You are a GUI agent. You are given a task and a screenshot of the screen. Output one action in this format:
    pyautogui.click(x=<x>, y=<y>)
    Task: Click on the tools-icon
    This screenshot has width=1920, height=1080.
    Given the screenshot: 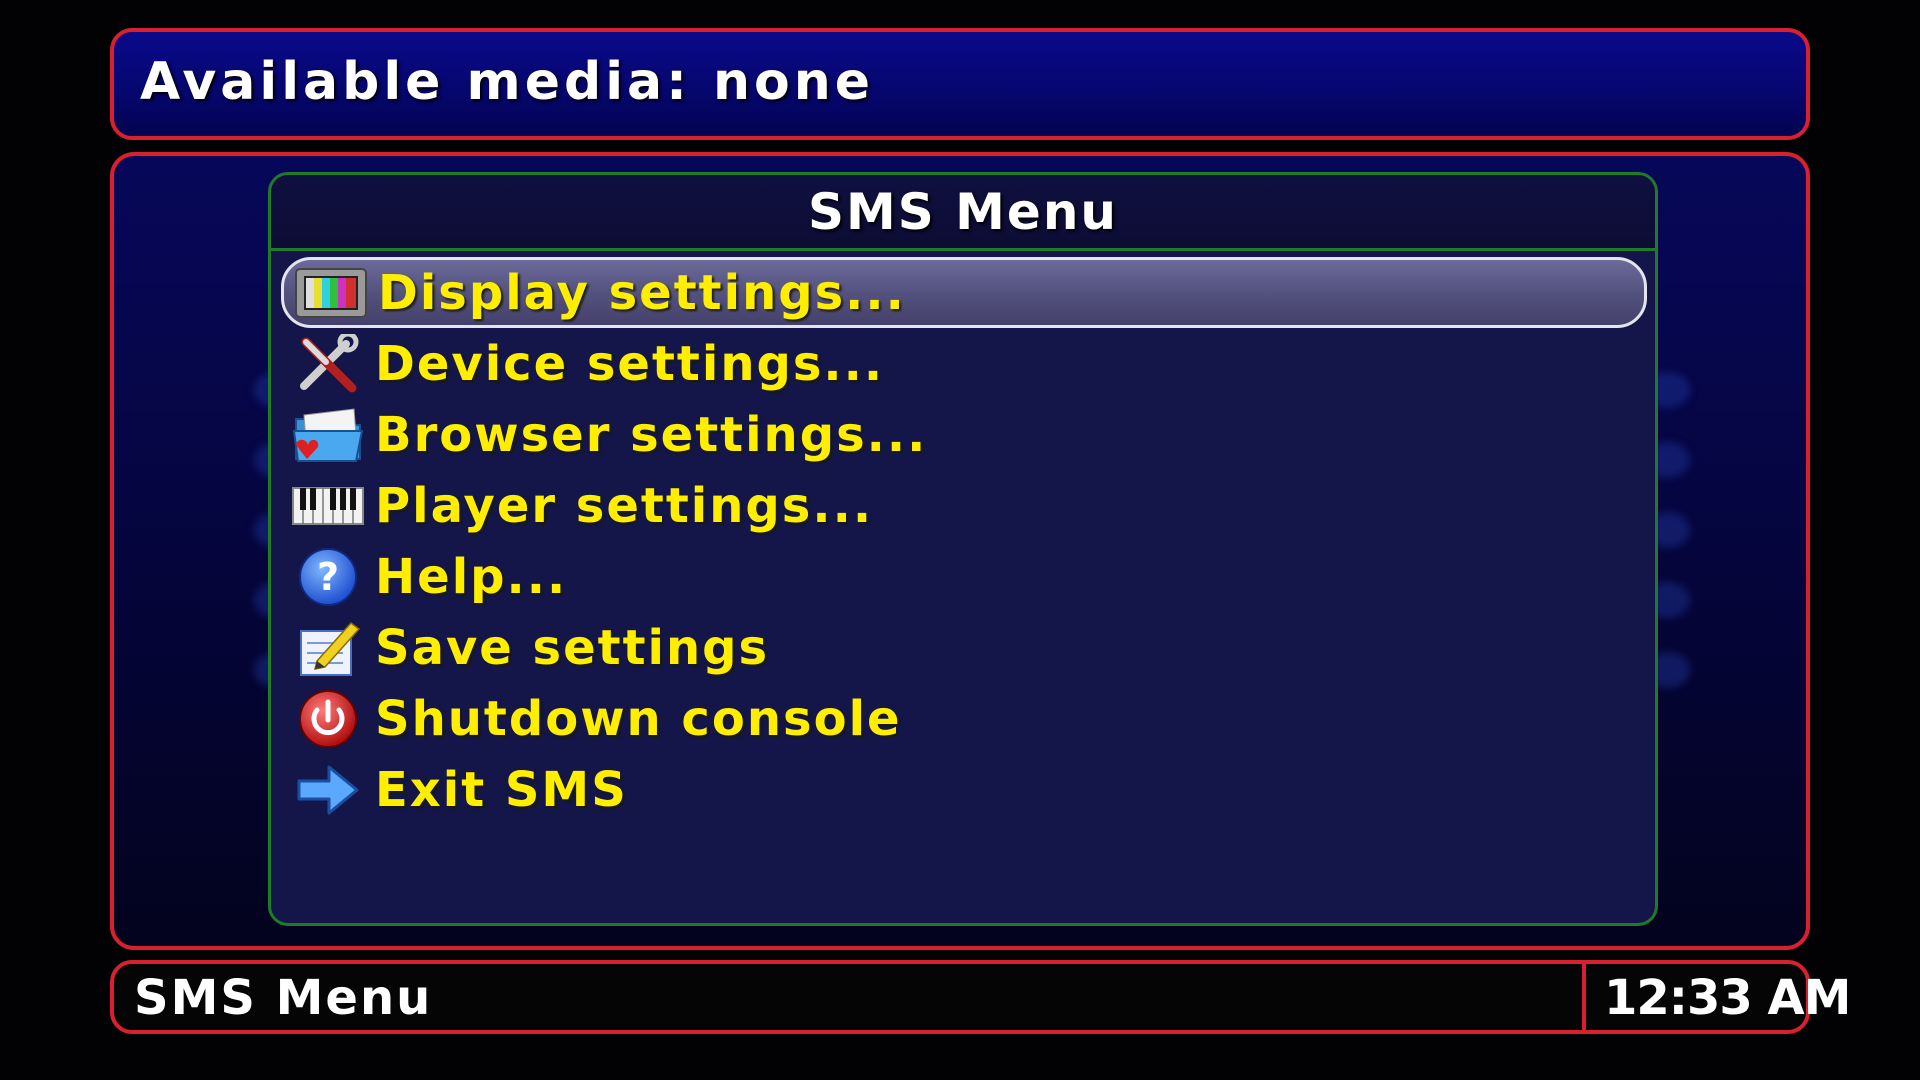 What is the action you would take?
    pyautogui.click(x=328, y=364)
    